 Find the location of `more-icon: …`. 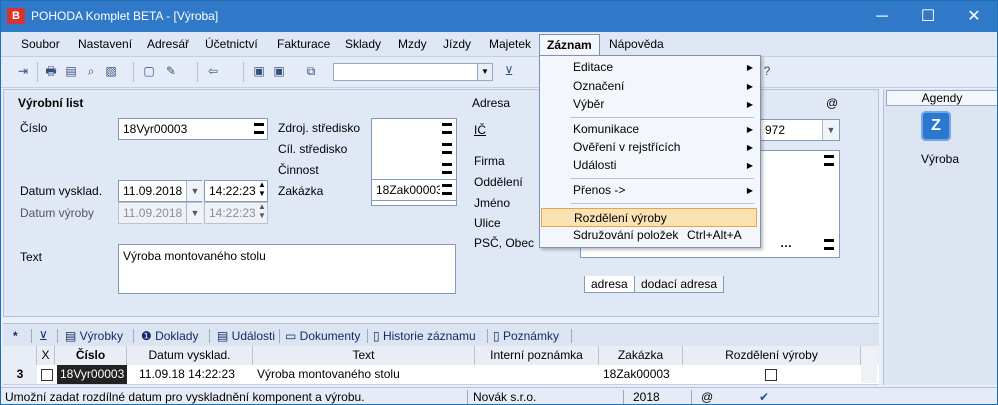

more-icon: … is located at coordinates (786, 243).